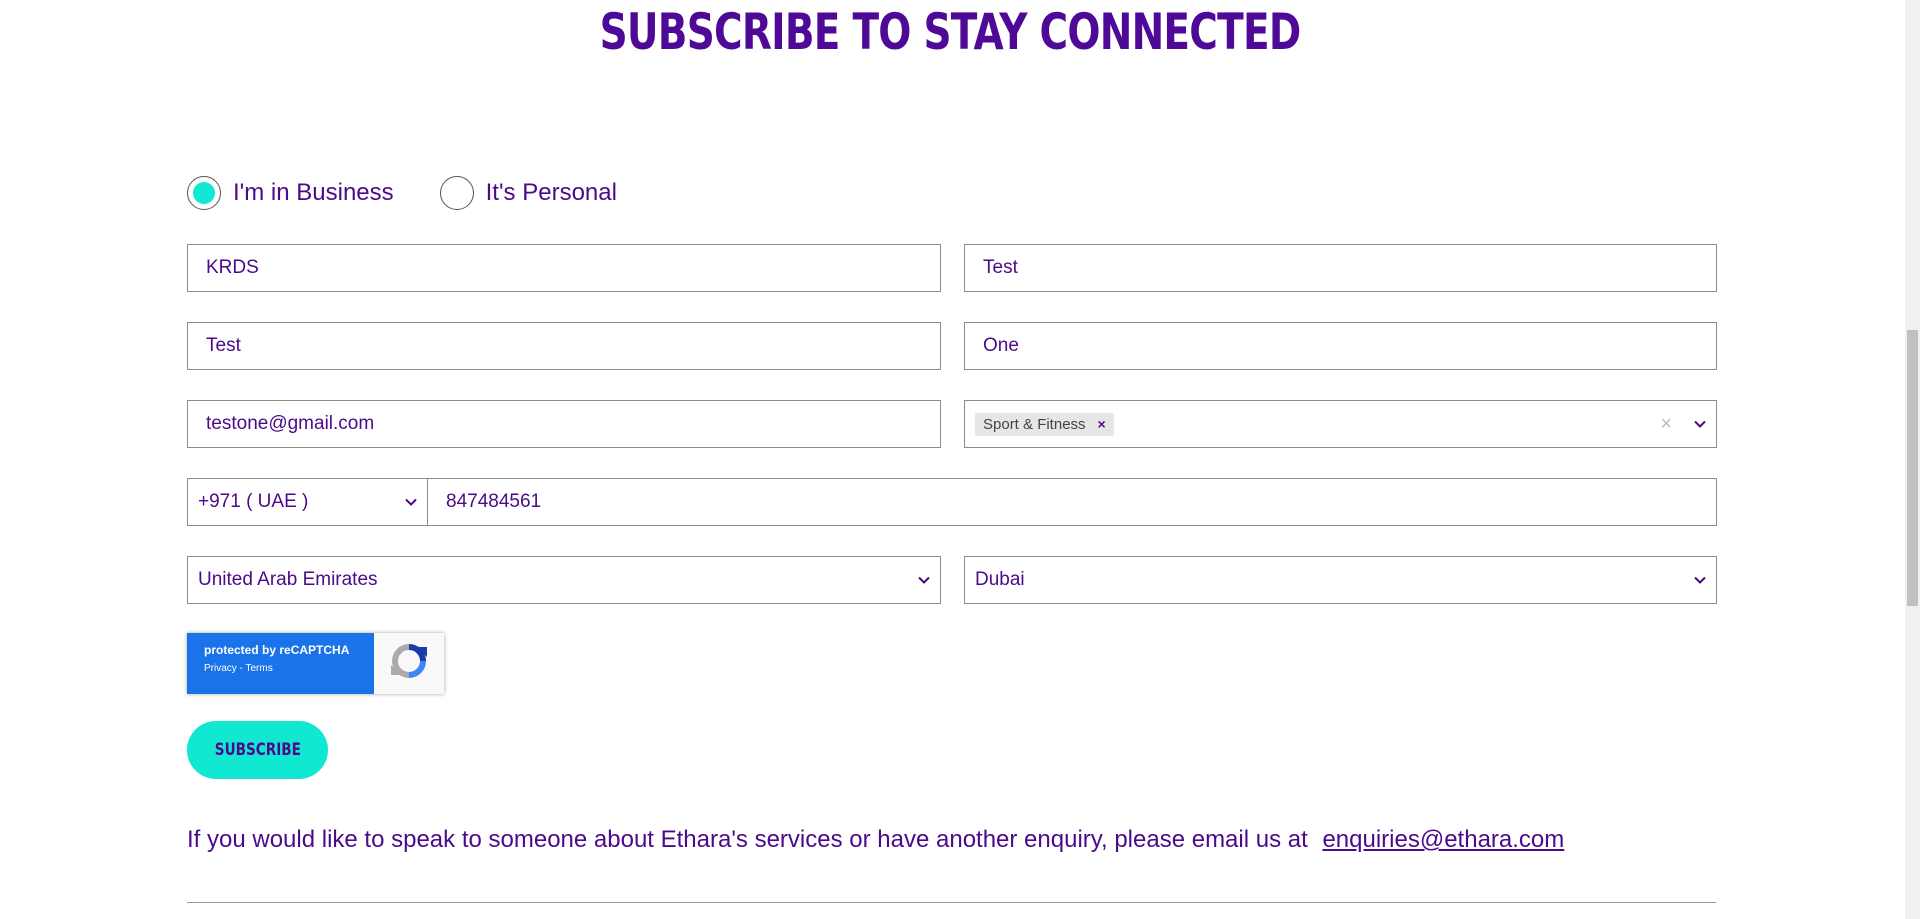  Describe the element at coordinates (425, 193) in the screenshot. I see `account-type-radio-group: I'm in Business It's Personal` at that location.